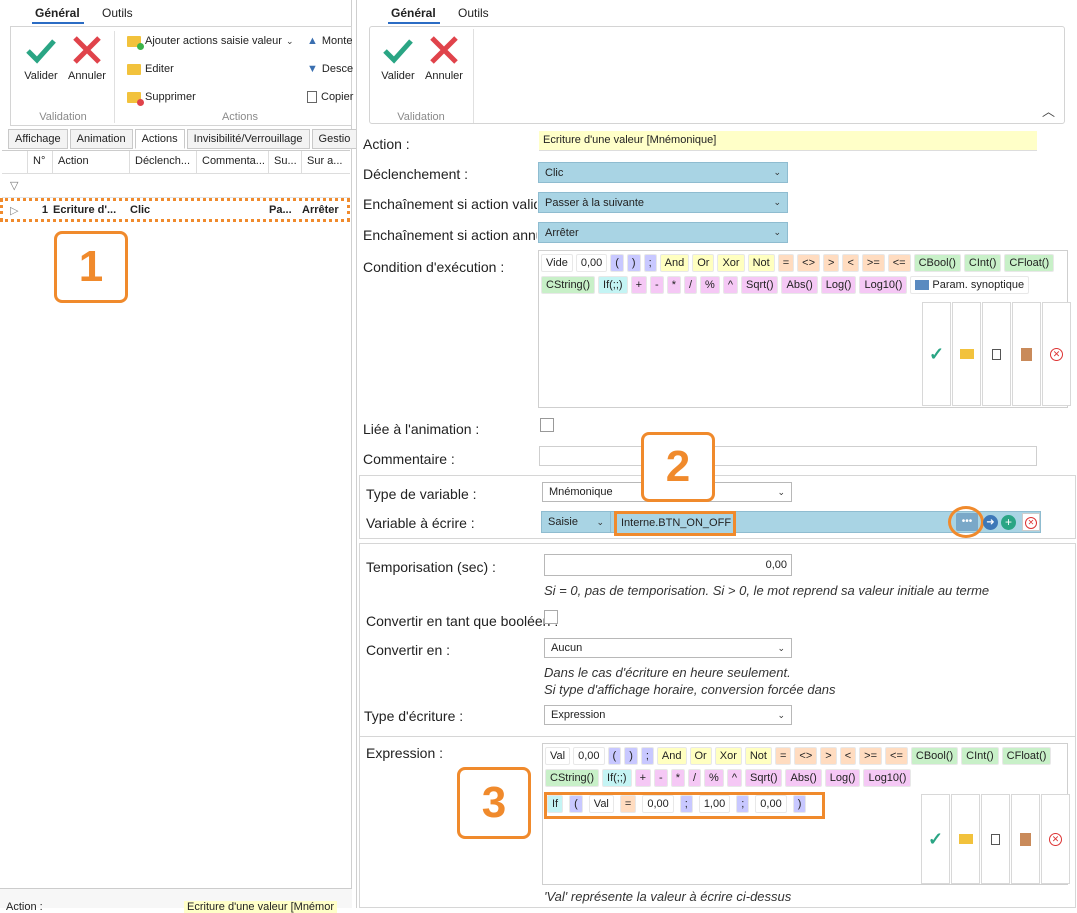  Describe the element at coordinates (613, 285) in the screenshot. I see `condition-token: If(;;)` at that location.